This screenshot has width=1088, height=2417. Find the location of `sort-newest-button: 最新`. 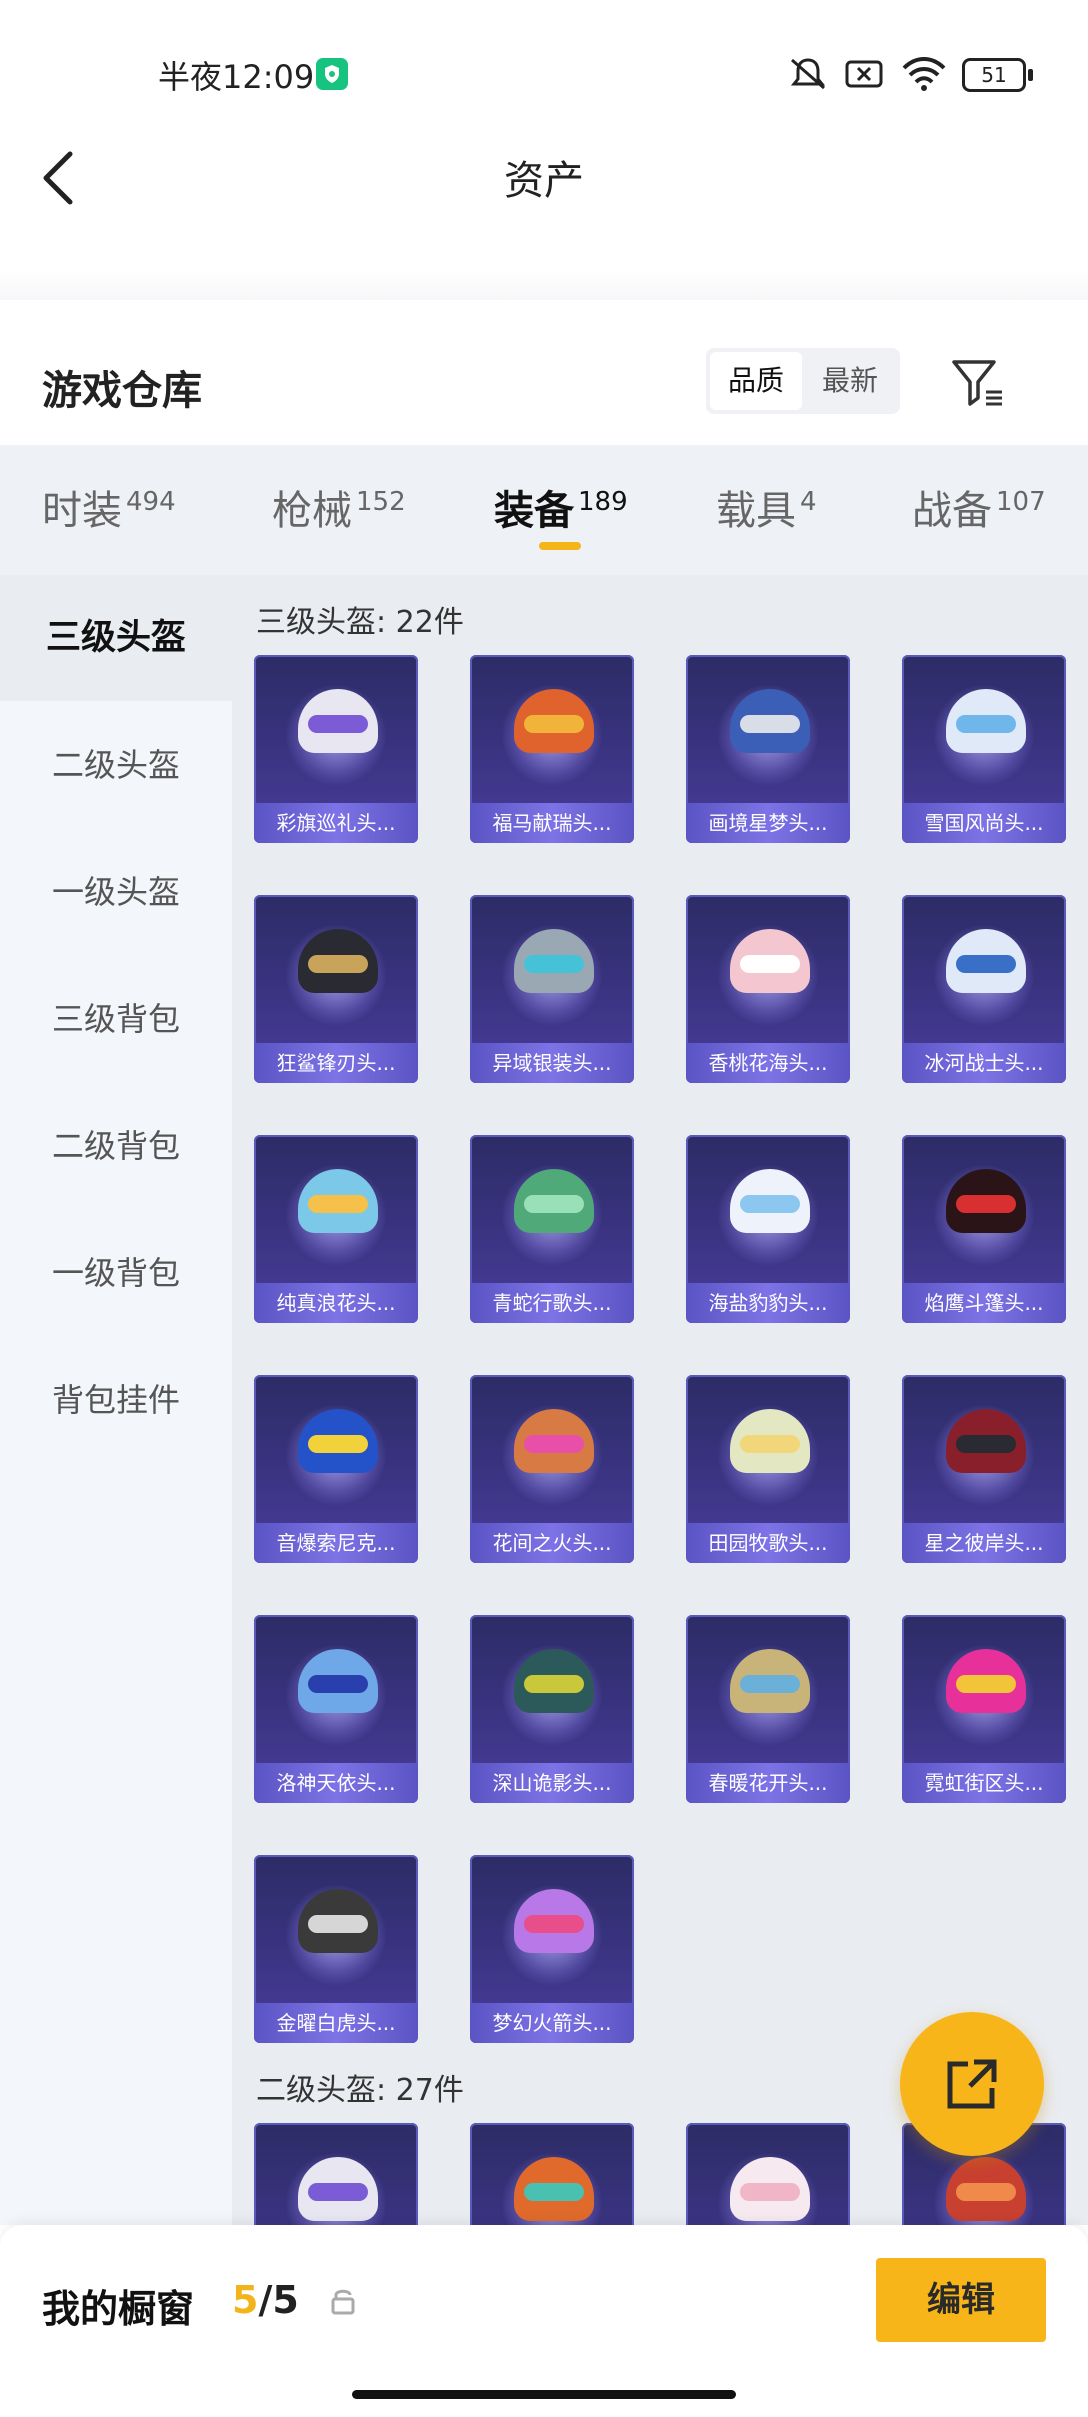

sort-newest-button: 最新 is located at coordinates (850, 381).